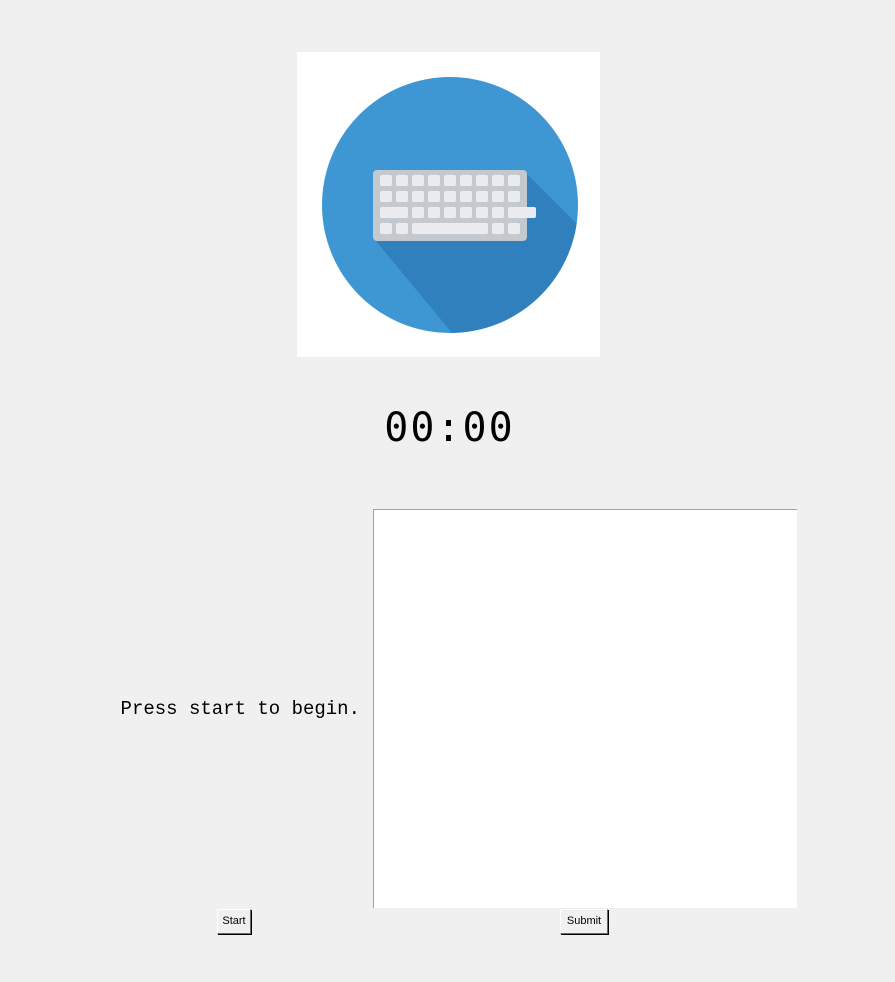 The height and width of the screenshot is (982, 895). What do you see at coordinates (234, 921) in the screenshot?
I see `start-button: Start` at bounding box center [234, 921].